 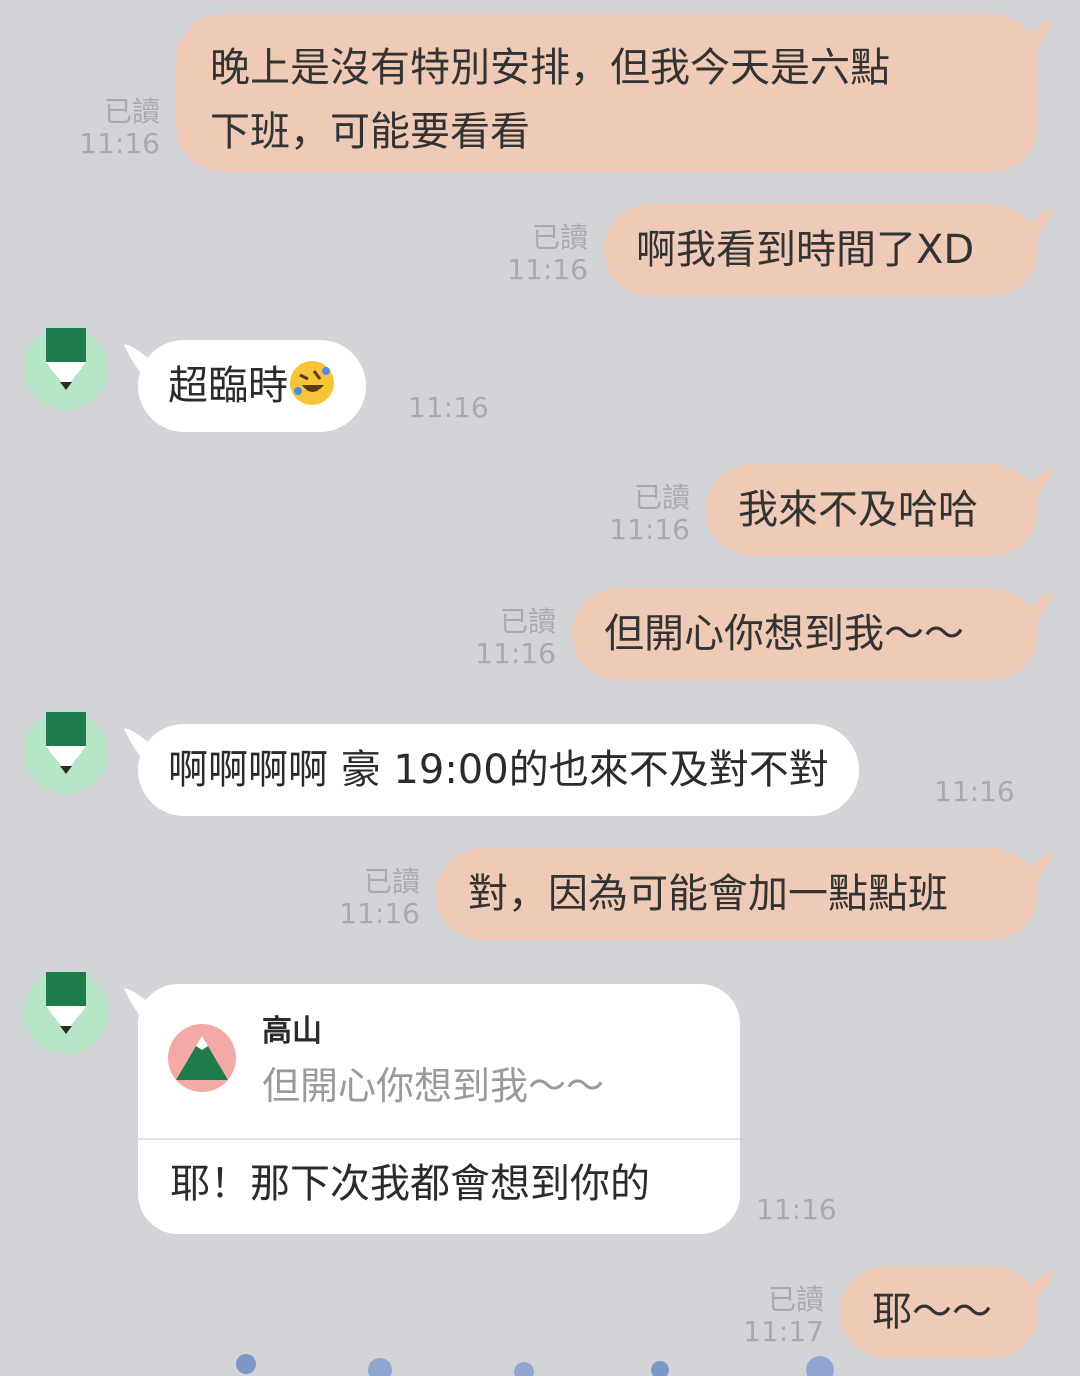 I want to click on message-text-line-2: 下班，可能要看看, so click(x=370, y=132).